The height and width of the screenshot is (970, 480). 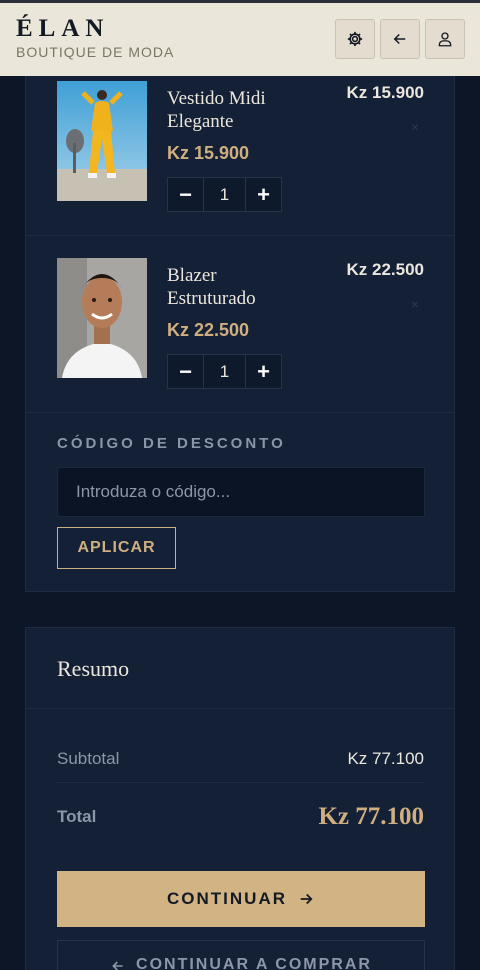 What do you see at coordinates (385, 758) in the screenshot?
I see `subtotal-value: Kz 77.100` at bounding box center [385, 758].